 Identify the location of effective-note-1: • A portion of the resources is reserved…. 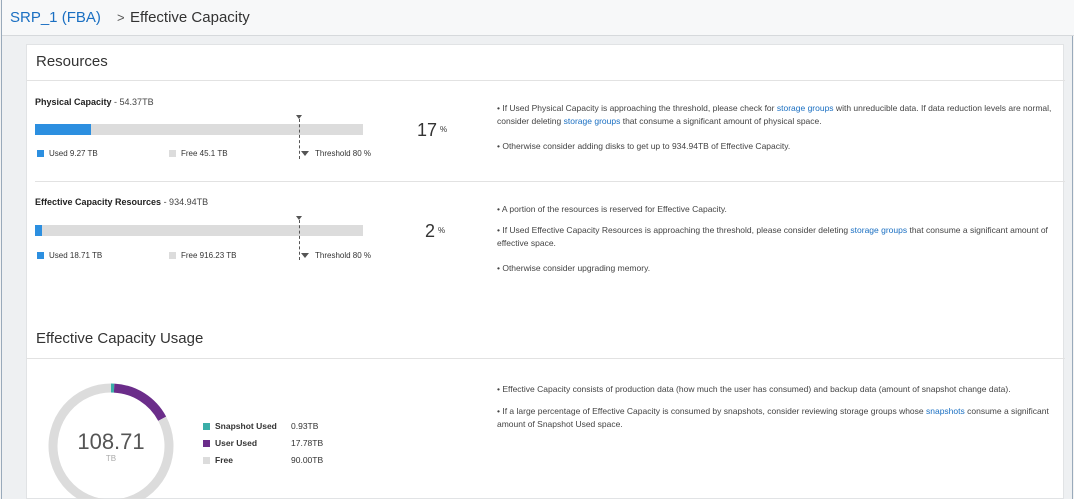
(612, 209).